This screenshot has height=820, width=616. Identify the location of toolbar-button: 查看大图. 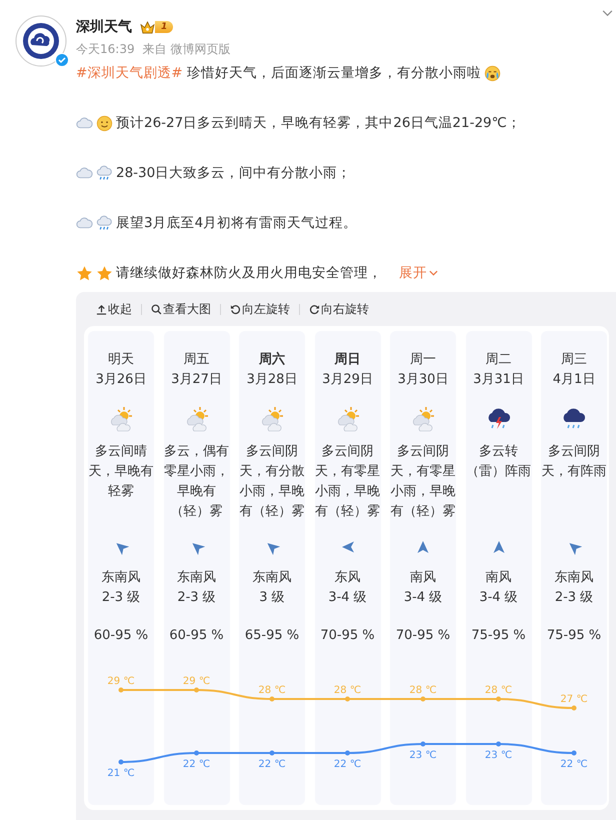
(181, 309).